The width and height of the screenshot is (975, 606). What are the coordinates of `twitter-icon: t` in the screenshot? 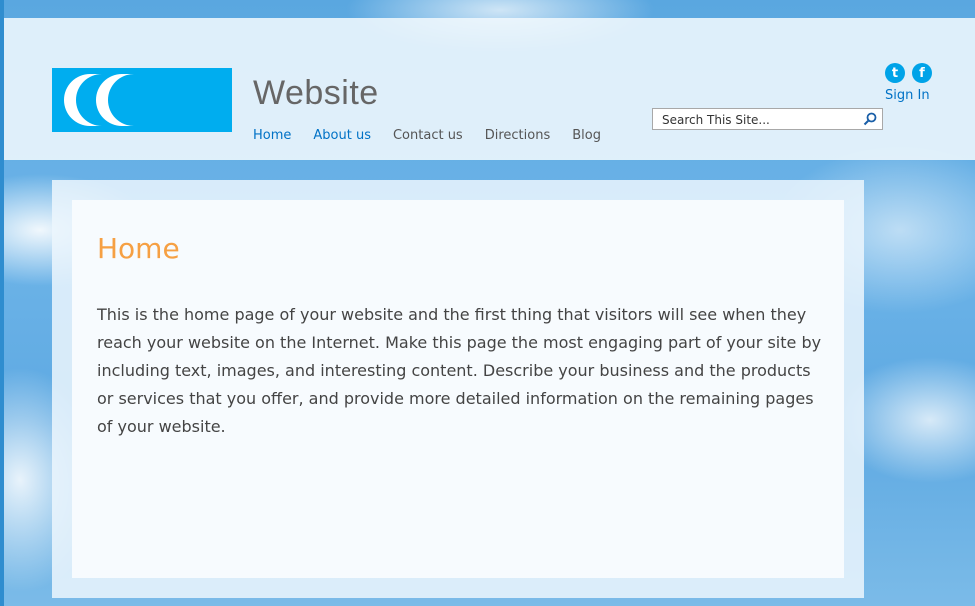 It's located at (895, 73).